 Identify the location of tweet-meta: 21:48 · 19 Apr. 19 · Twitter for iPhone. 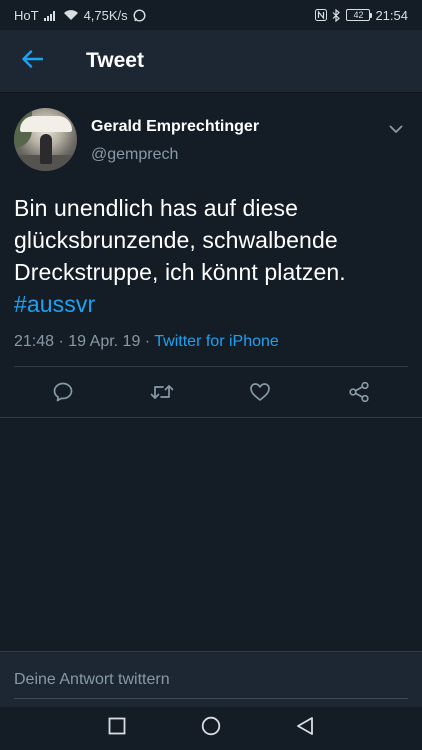
(211, 342).